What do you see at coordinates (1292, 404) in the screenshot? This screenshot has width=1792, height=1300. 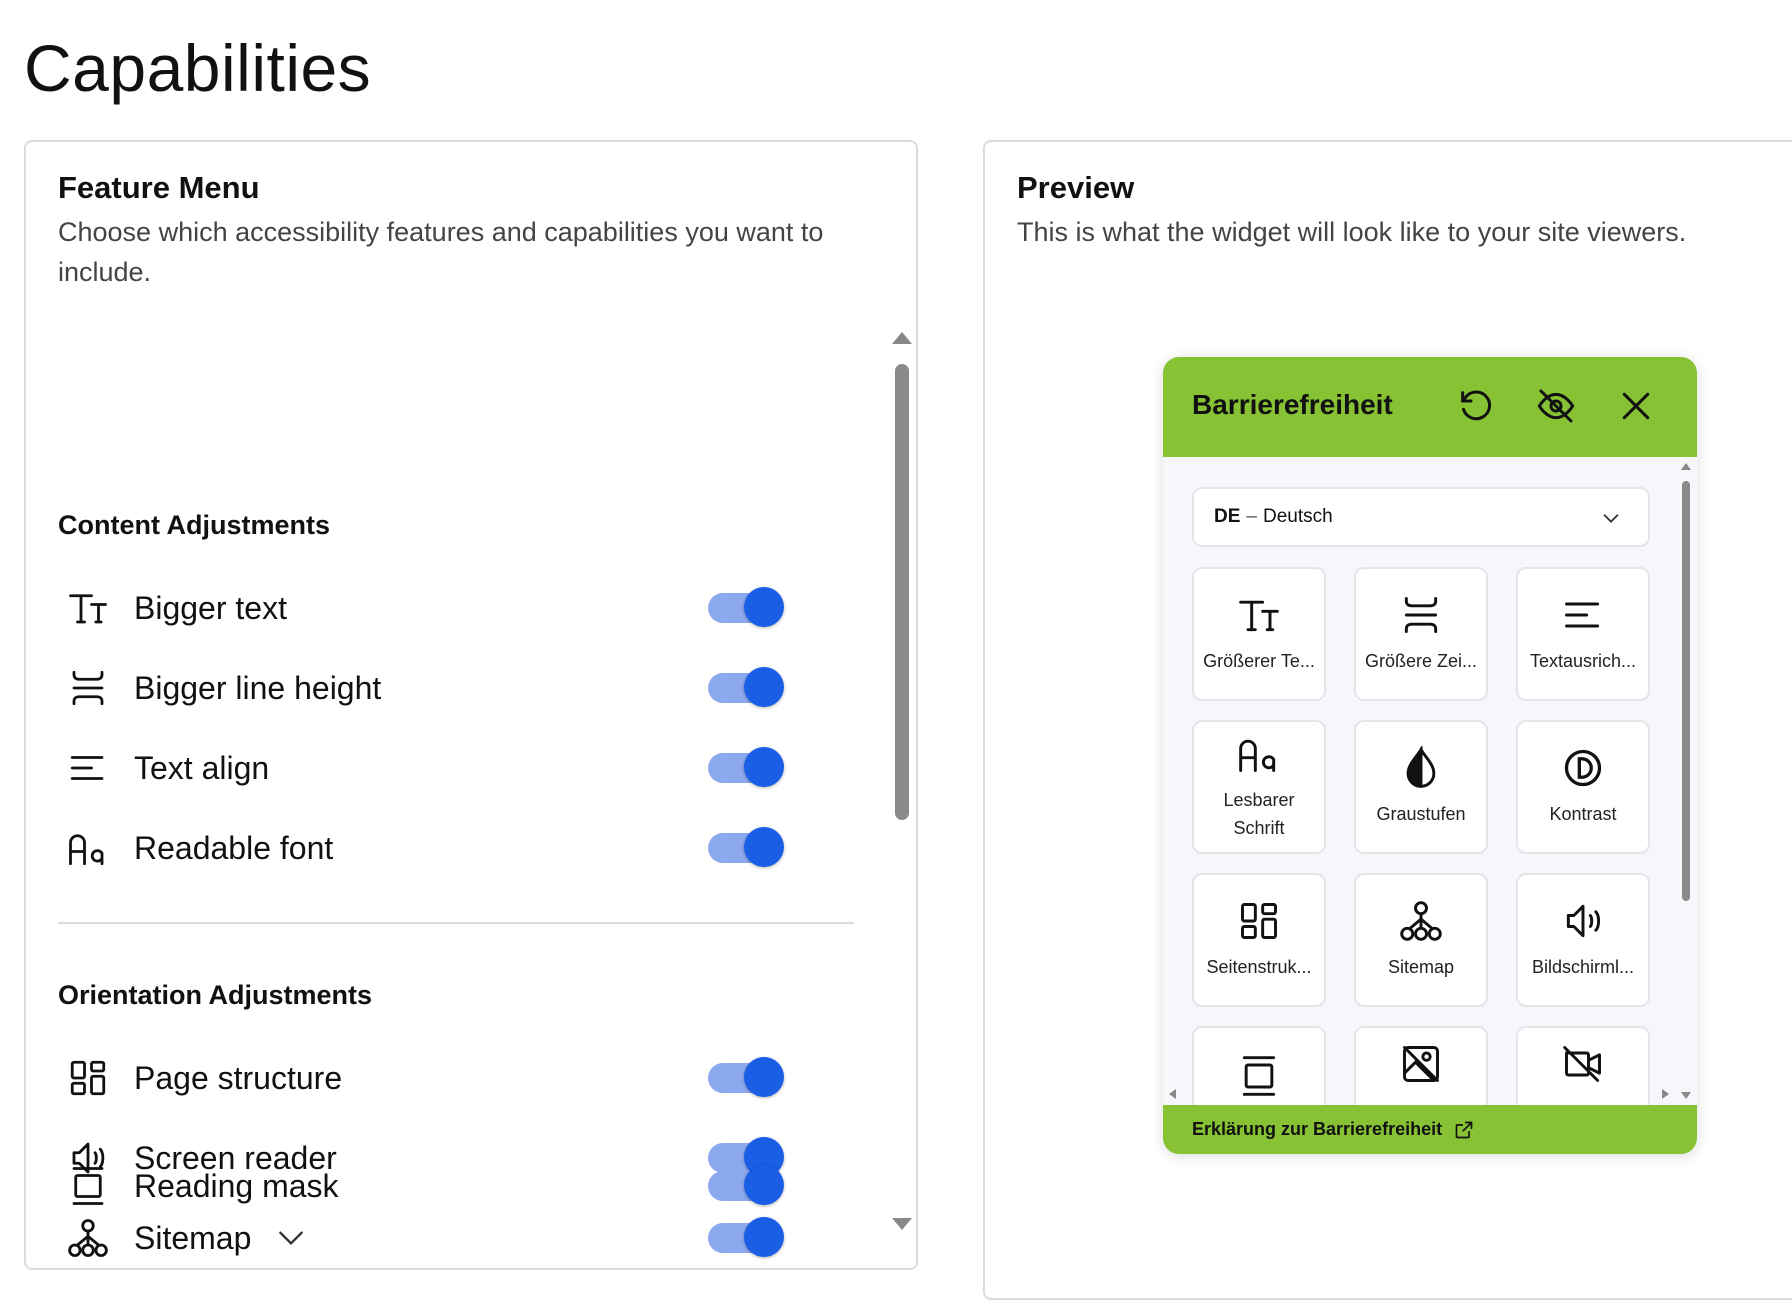 I see `widget-title: Barrierefreiheit` at bounding box center [1292, 404].